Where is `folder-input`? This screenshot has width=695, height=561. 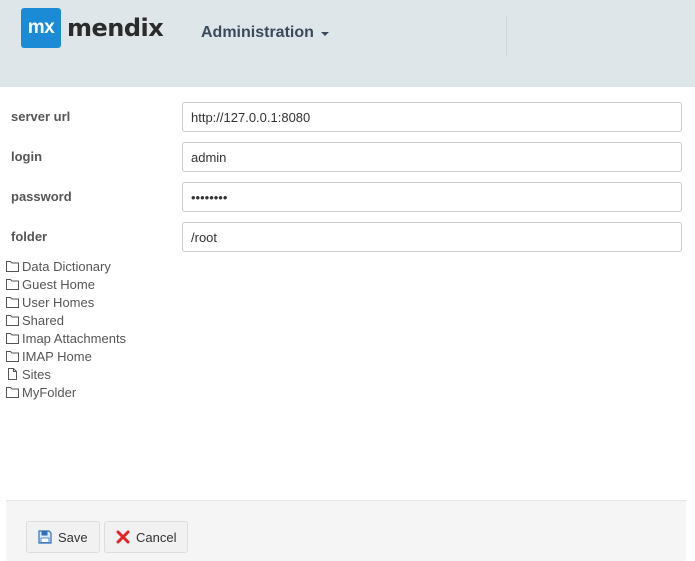 folder-input is located at coordinates (432, 237).